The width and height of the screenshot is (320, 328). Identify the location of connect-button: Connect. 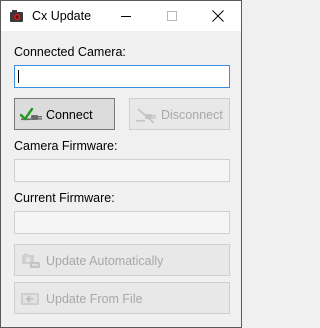
(64, 114).